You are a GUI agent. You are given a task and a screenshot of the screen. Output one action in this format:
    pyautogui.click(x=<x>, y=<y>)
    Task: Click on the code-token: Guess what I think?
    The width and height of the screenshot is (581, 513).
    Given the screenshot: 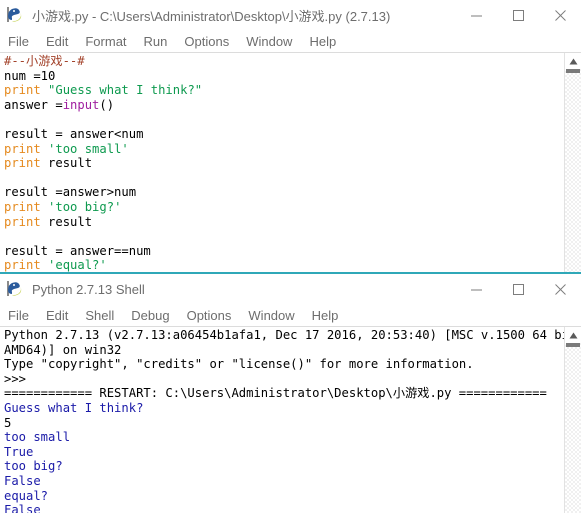 What is the action you would take?
    pyautogui.click(x=74, y=407)
    